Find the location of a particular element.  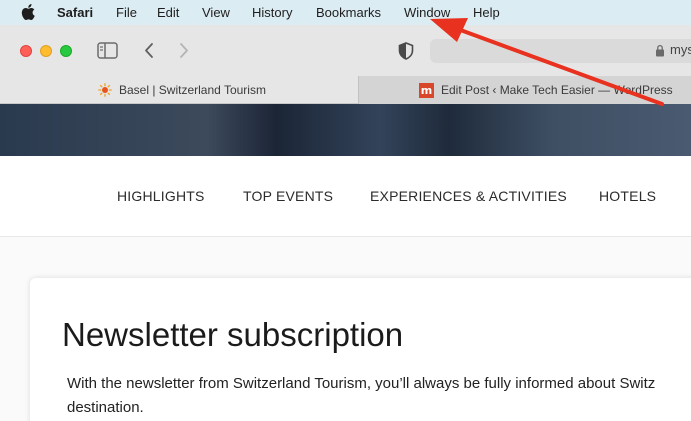

sidebar-icon is located at coordinates (107, 50).